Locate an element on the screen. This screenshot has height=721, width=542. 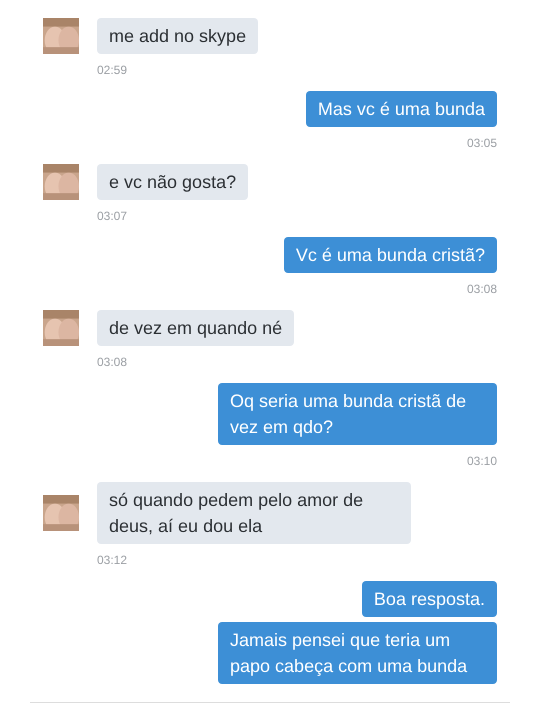
message-bubble: Jamais pensei que teria um papo cabeça com uma bunda is located at coordinates (357, 653).